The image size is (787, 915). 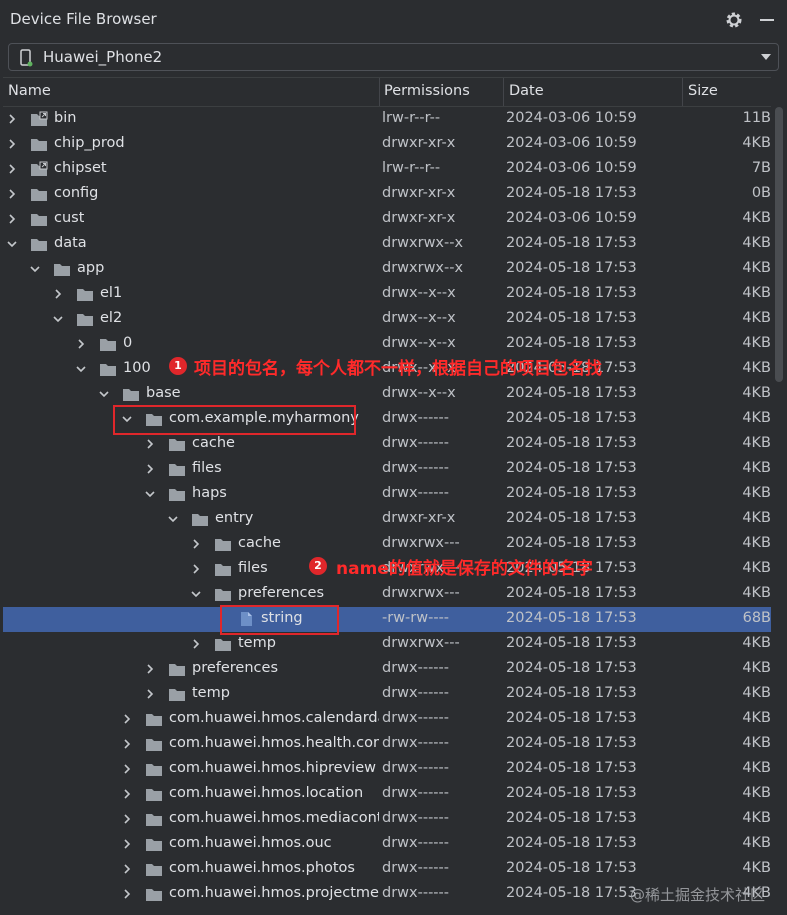 I want to click on vertical-scrollbar, so click(x=779, y=244).